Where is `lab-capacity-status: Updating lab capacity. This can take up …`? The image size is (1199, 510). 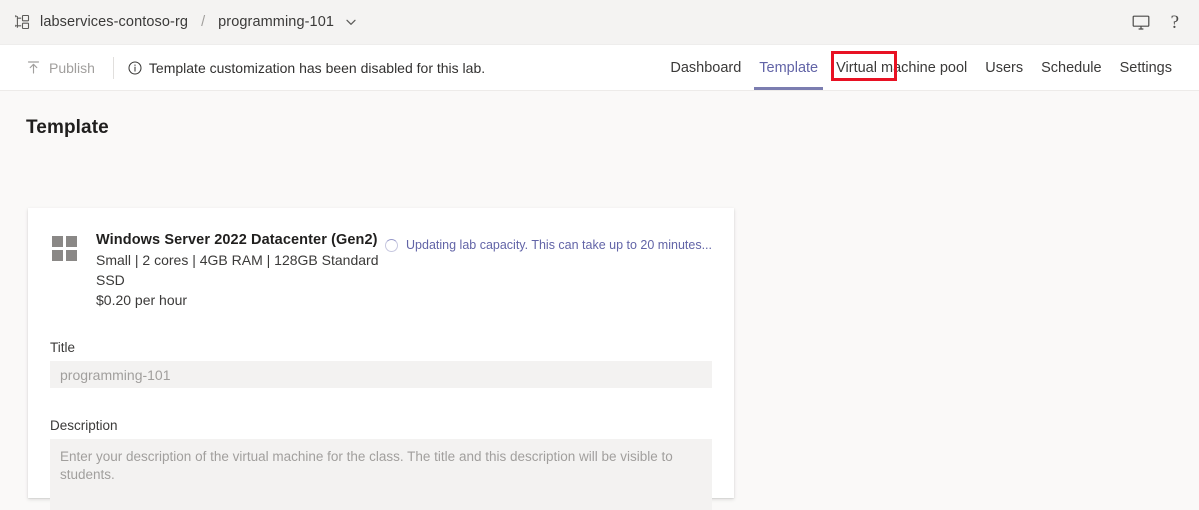
lab-capacity-status: Updating lab capacity. This can take up … is located at coordinates (548, 245).